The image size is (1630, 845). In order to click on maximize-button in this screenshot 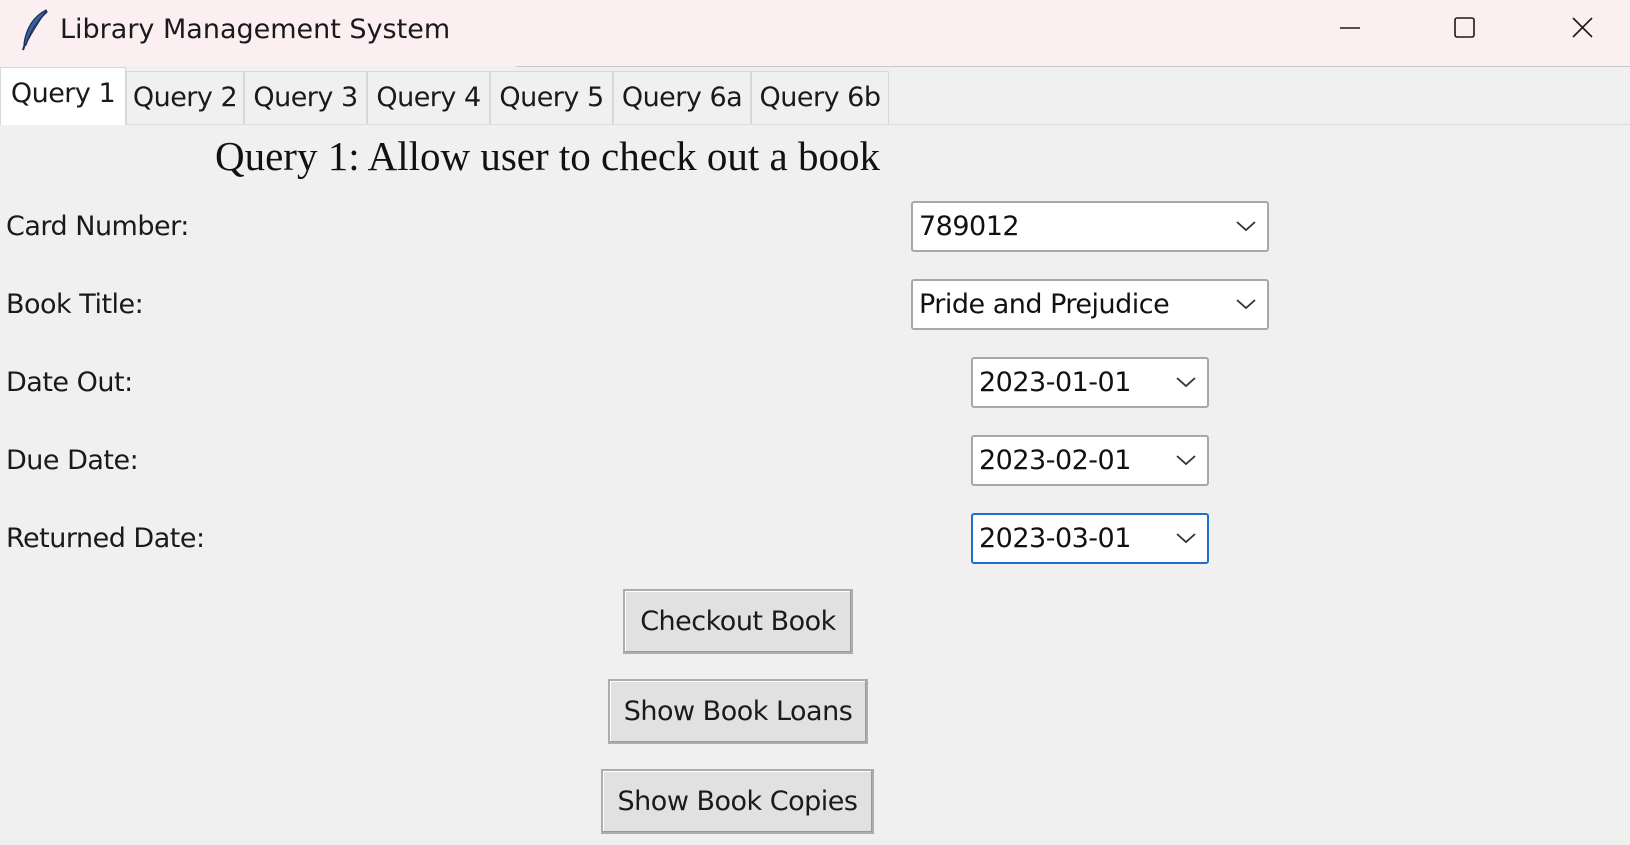, I will do `click(1466, 29)`.